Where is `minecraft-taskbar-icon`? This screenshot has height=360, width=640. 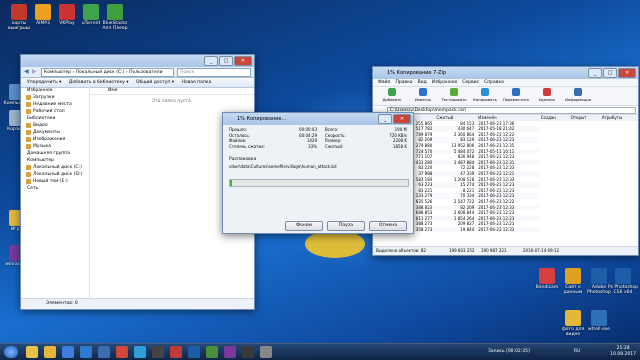 minecraft-taskbar-icon is located at coordinates (212, 352).